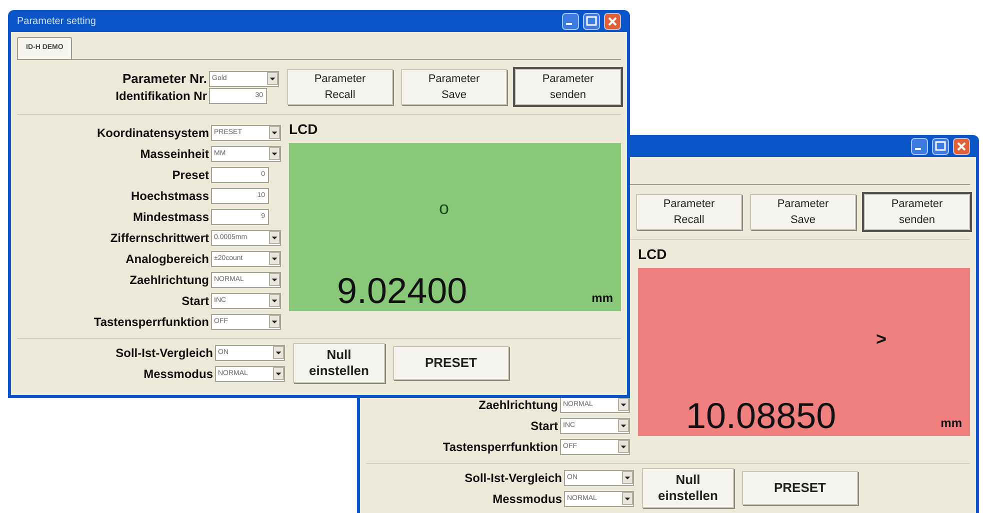  Describe the element at coordinates (174, 154) in the screenshot. I see `field-label: Masseinheit` at that location.